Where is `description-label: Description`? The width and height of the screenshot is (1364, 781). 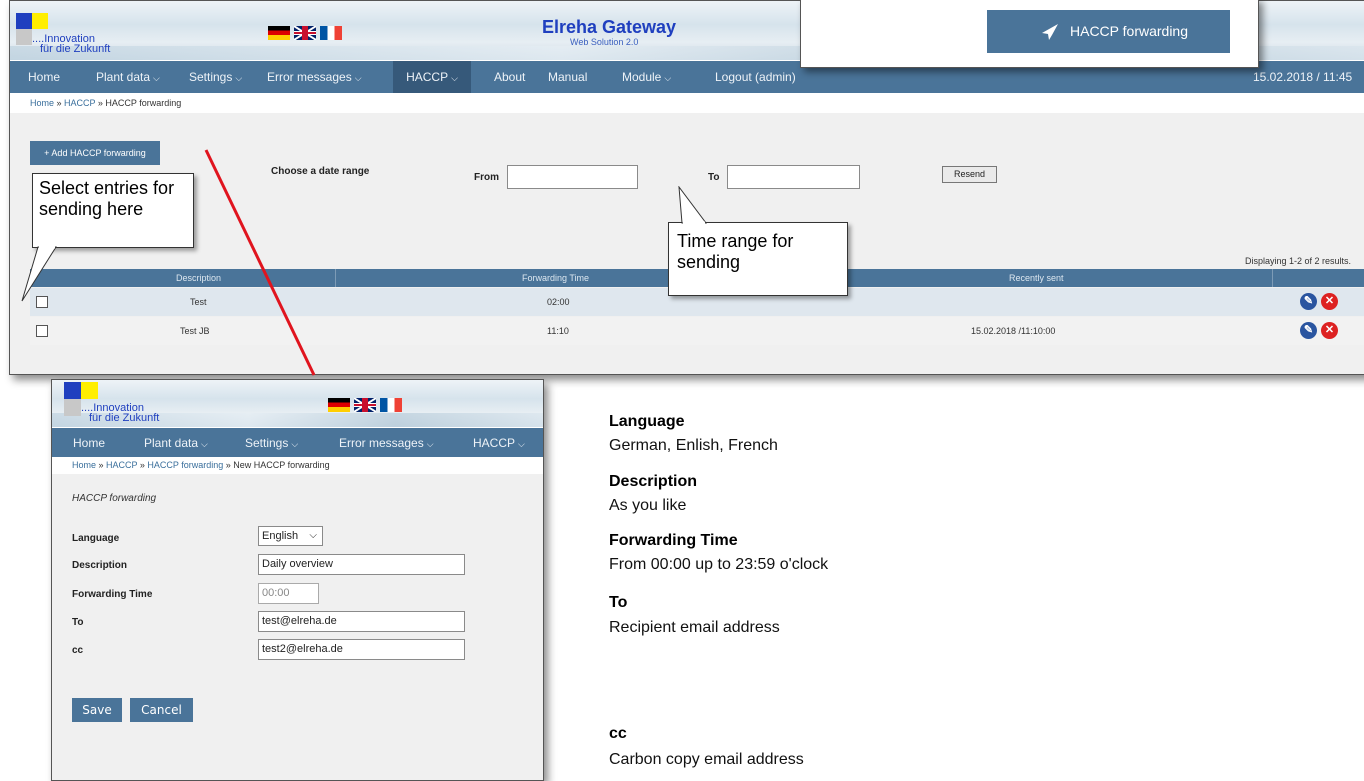
description-label: Description is located at coordinates (100, 565).